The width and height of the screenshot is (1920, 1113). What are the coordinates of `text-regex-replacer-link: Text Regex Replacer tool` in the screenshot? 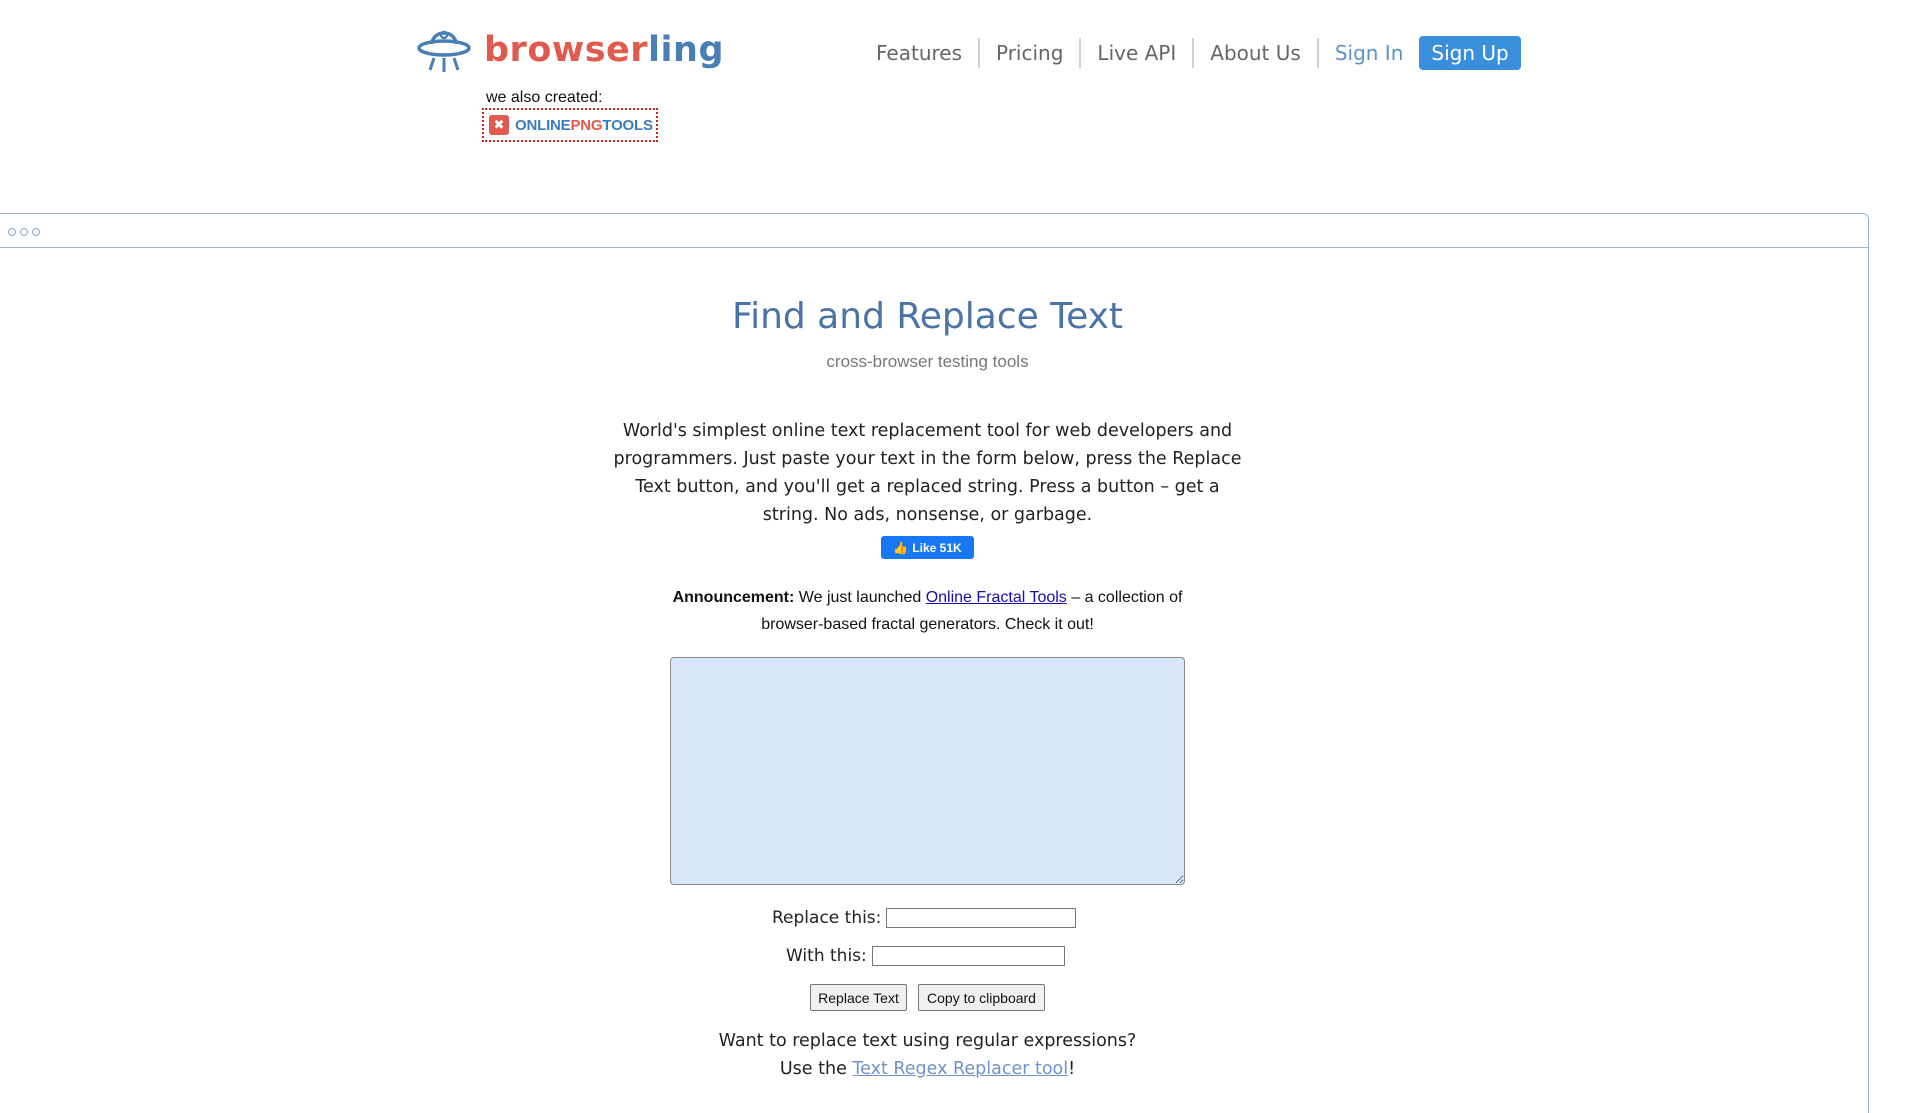 It's located at (960, 1069).